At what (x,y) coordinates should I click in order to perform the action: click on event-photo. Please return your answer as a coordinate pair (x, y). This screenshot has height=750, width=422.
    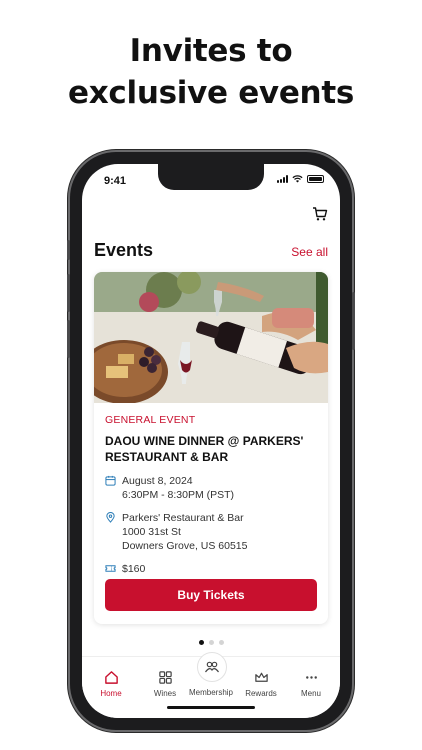
    Looking at the image, I should click on (211, 337).